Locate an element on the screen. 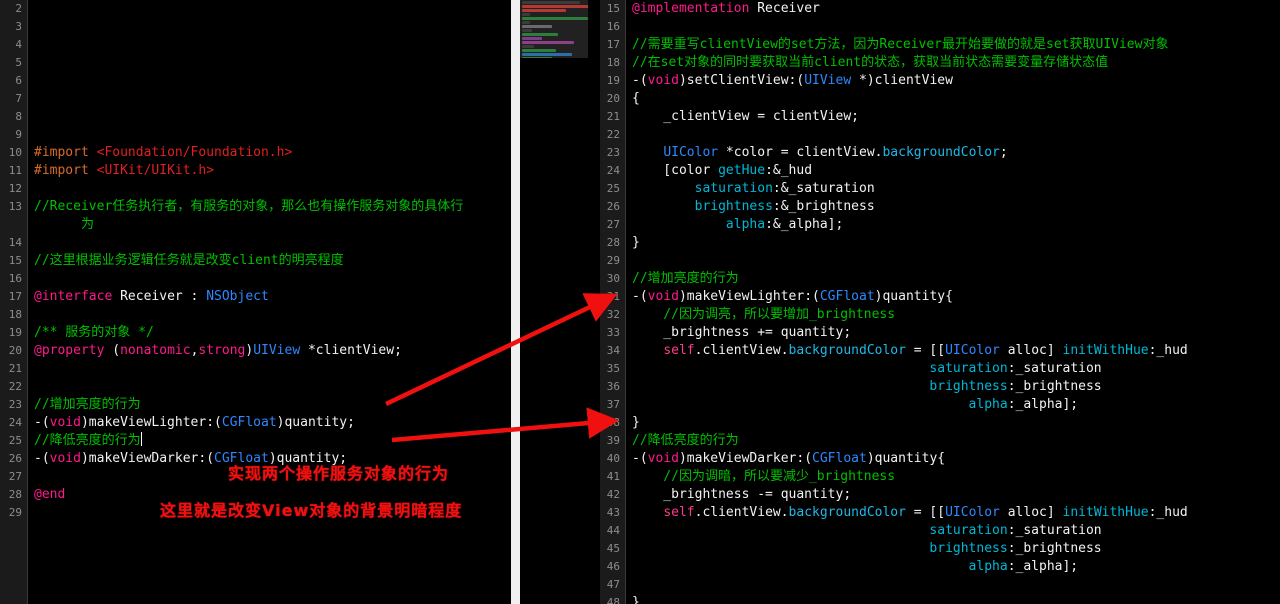 This screenshot has height=604, width=1280. code-minimap is located at coordinates (554, 29).